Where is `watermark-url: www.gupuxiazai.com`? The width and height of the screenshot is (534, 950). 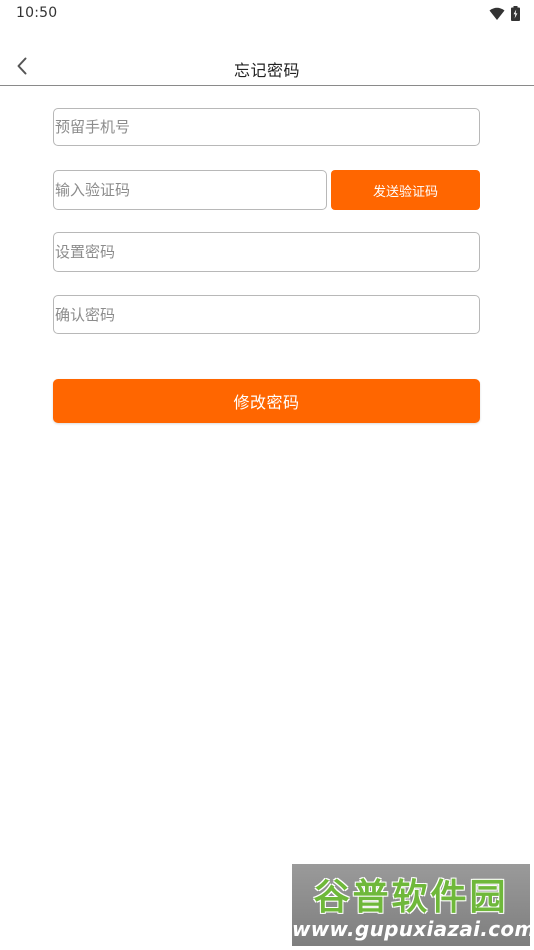 watermark-url: www.gupuxiazai.com is located at coordinates (411, 929).